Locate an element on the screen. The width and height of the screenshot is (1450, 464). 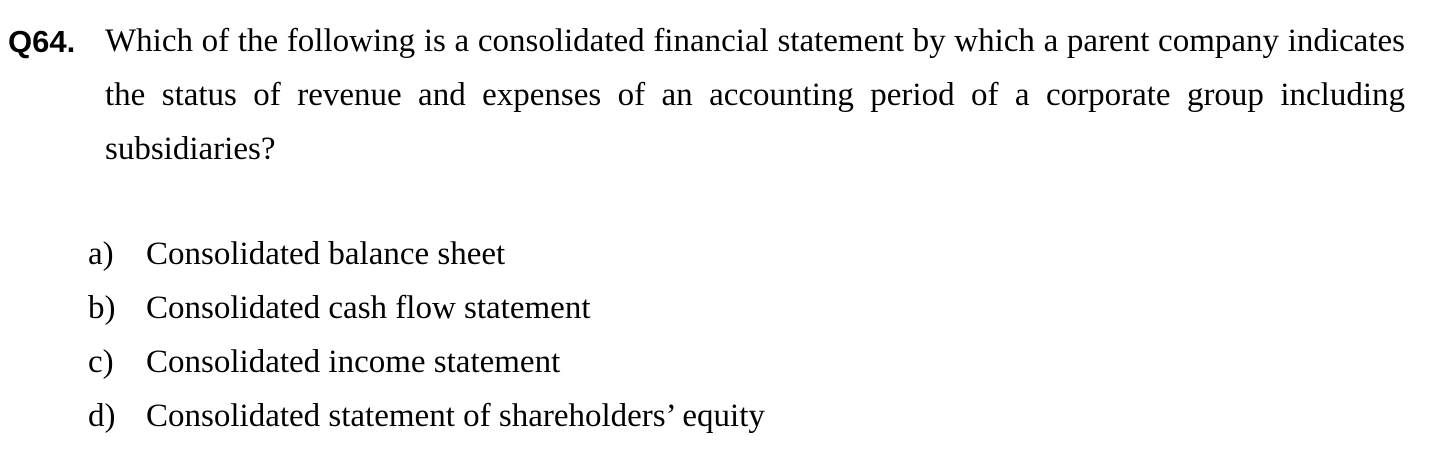
option-letter: a) is located at coordinates (101, 254).